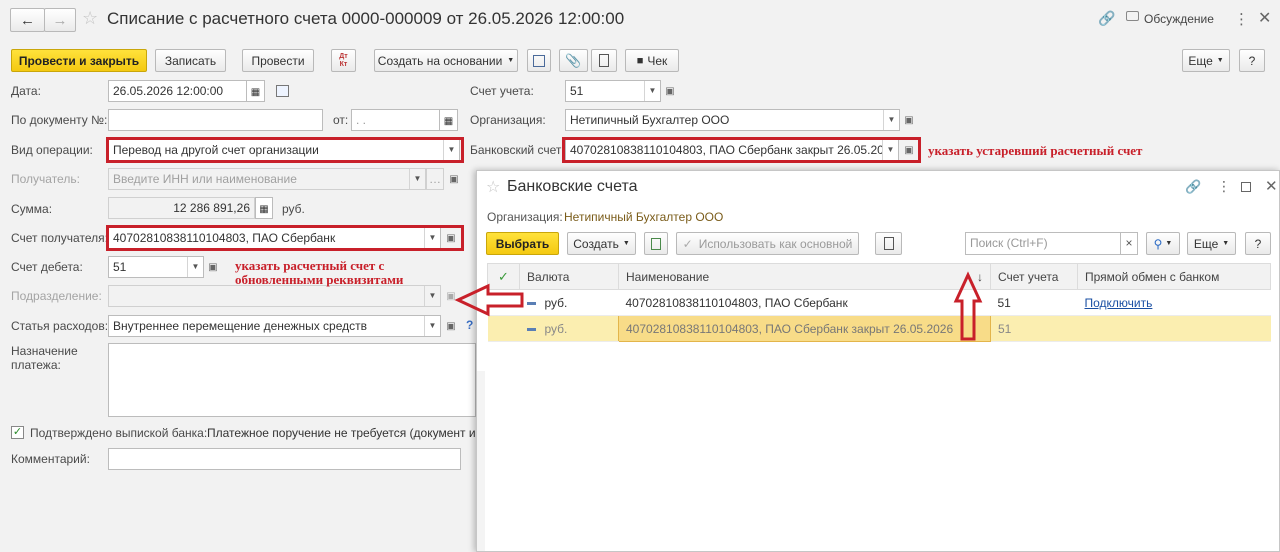 This screenshot has width=1280, height=552. What do you see at coordinates (177, 91) in the screenshot?
I see `date-field: 26.05.2026 12:00:00` at bounding box center [177, 91].